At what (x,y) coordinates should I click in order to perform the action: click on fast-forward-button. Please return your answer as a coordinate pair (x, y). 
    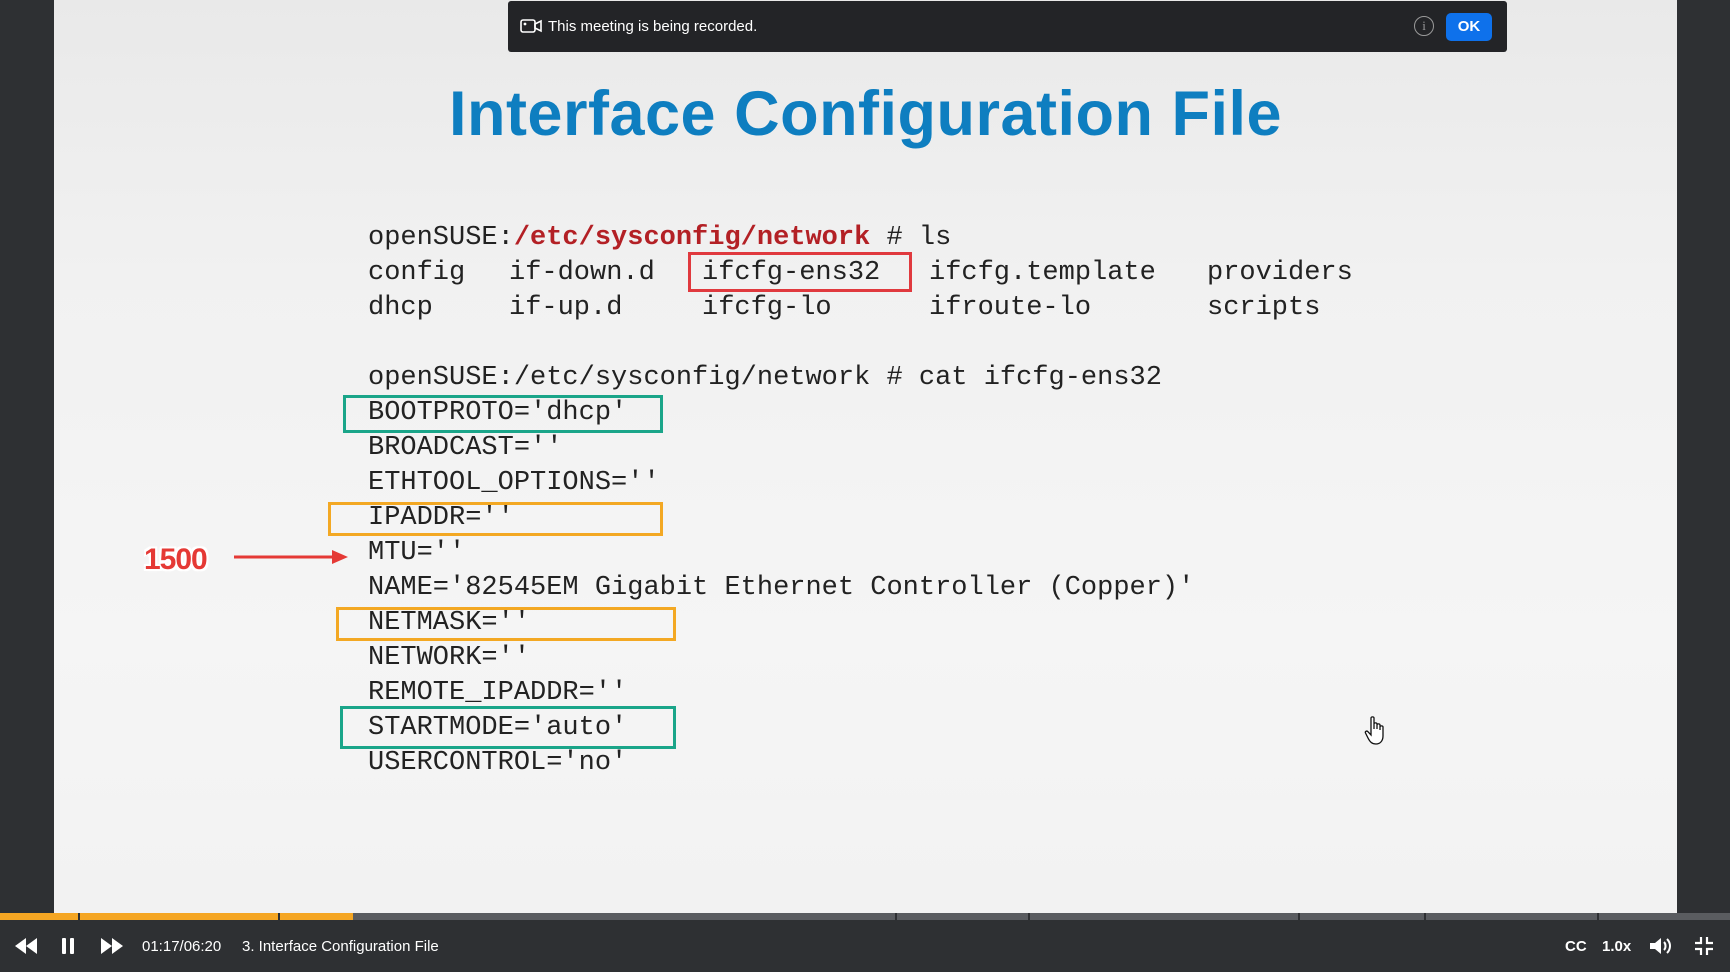
    Looking at the image, I should click on (112, 946).